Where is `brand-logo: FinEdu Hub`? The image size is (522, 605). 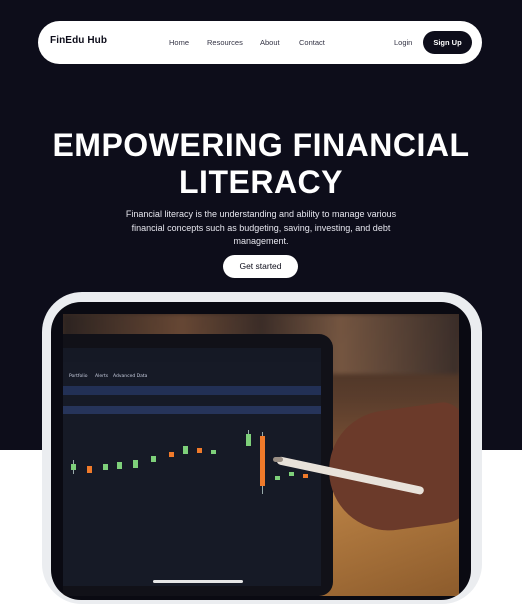
brand-logo: FinEdu Hub is located at coordinates (78, 40).